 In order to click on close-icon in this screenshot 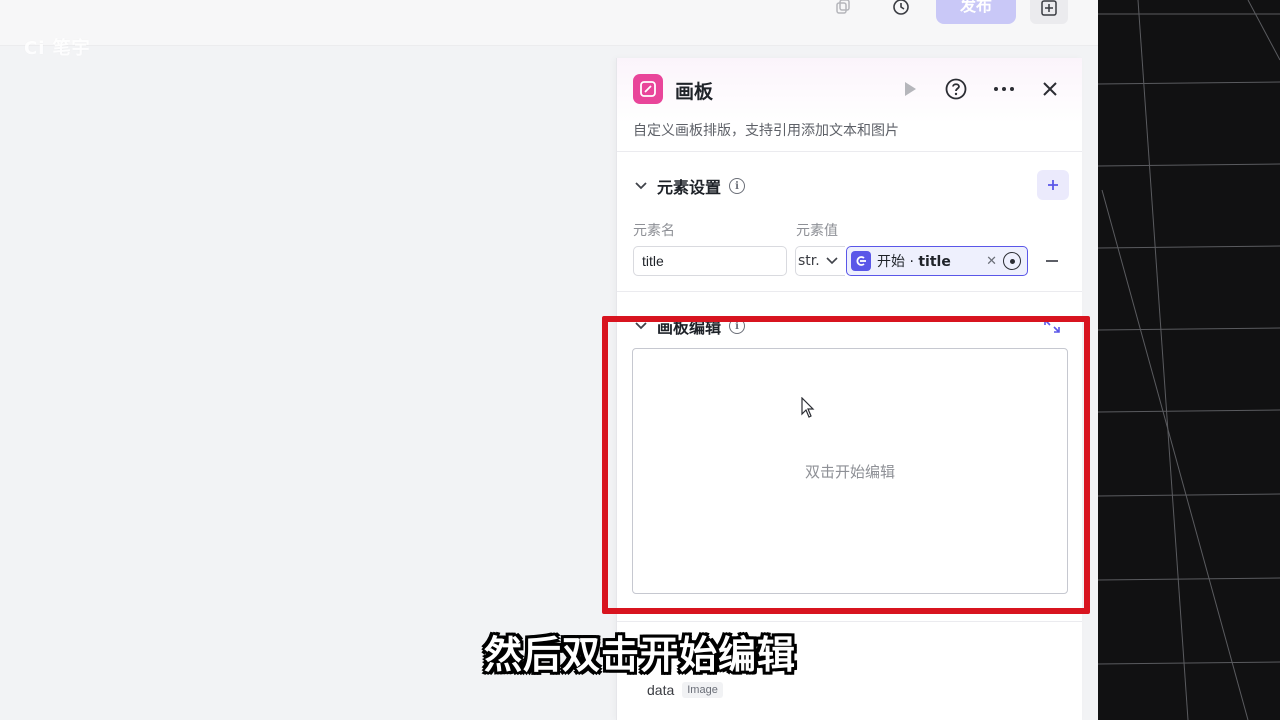, I will do `click(1050, 89)`.